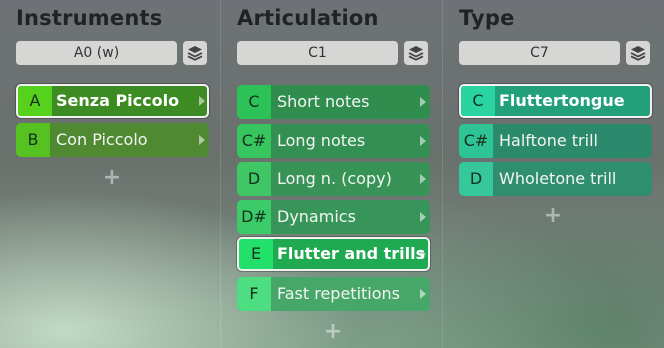 The width and height of the screenshot is (664, 348). What do you see at coordinates (89, 18) in the screenshot?
I see `column-title: Instruments` at bounding box center [89, 18].